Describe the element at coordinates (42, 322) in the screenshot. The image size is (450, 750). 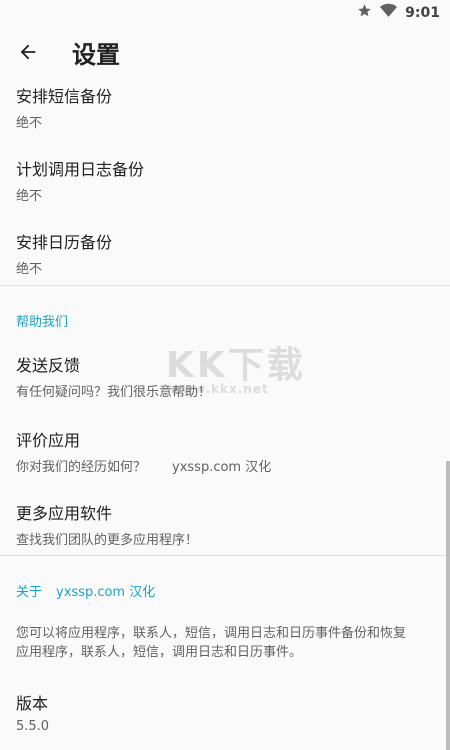
I see `category-help-us: 帮助我们` at that location.